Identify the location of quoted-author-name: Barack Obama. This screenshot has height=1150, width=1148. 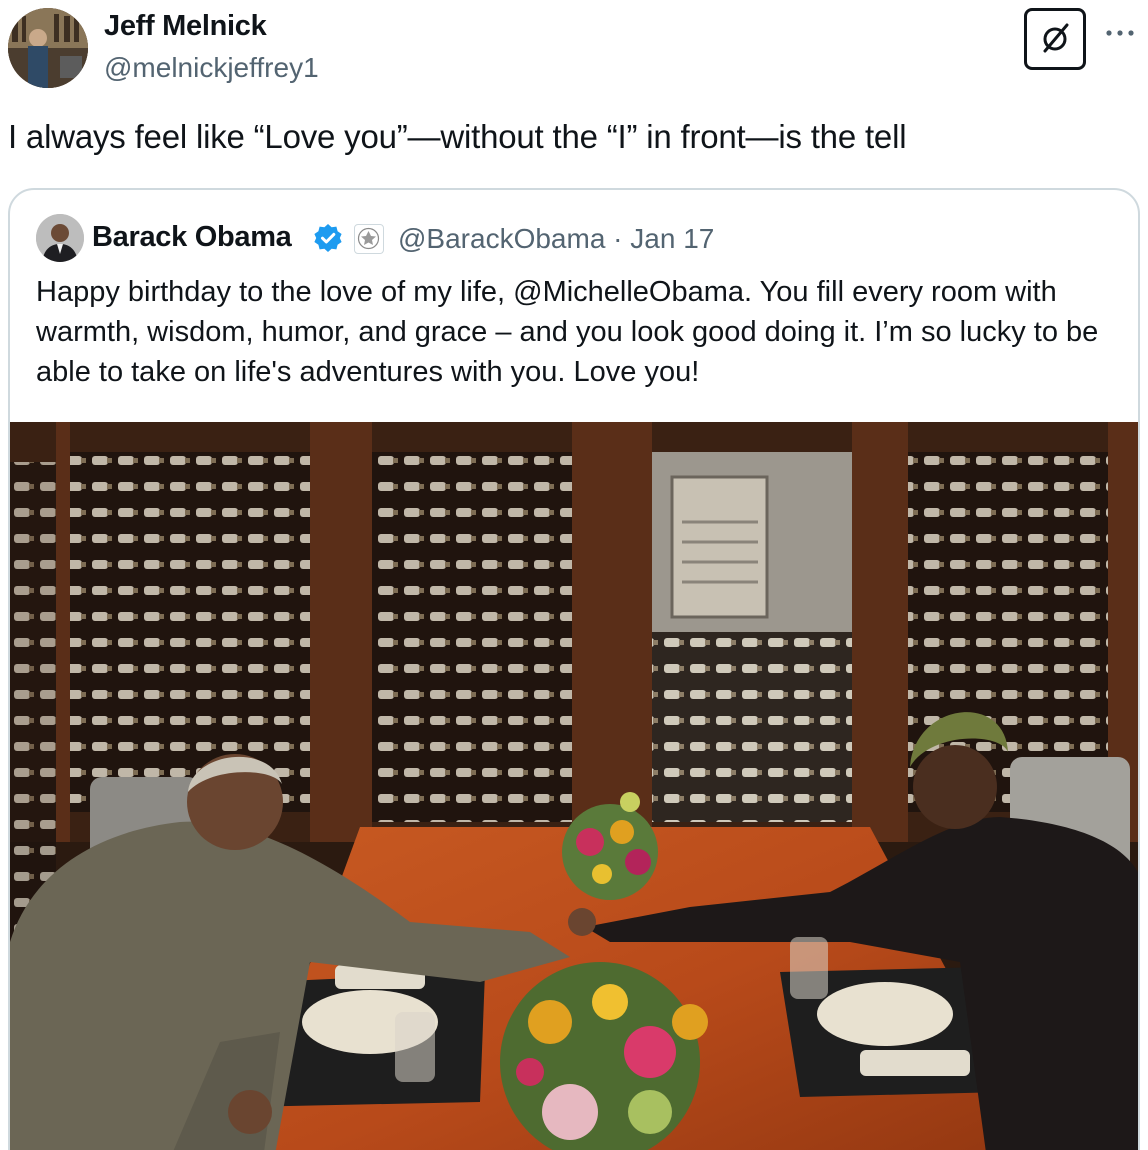
(192, 237).